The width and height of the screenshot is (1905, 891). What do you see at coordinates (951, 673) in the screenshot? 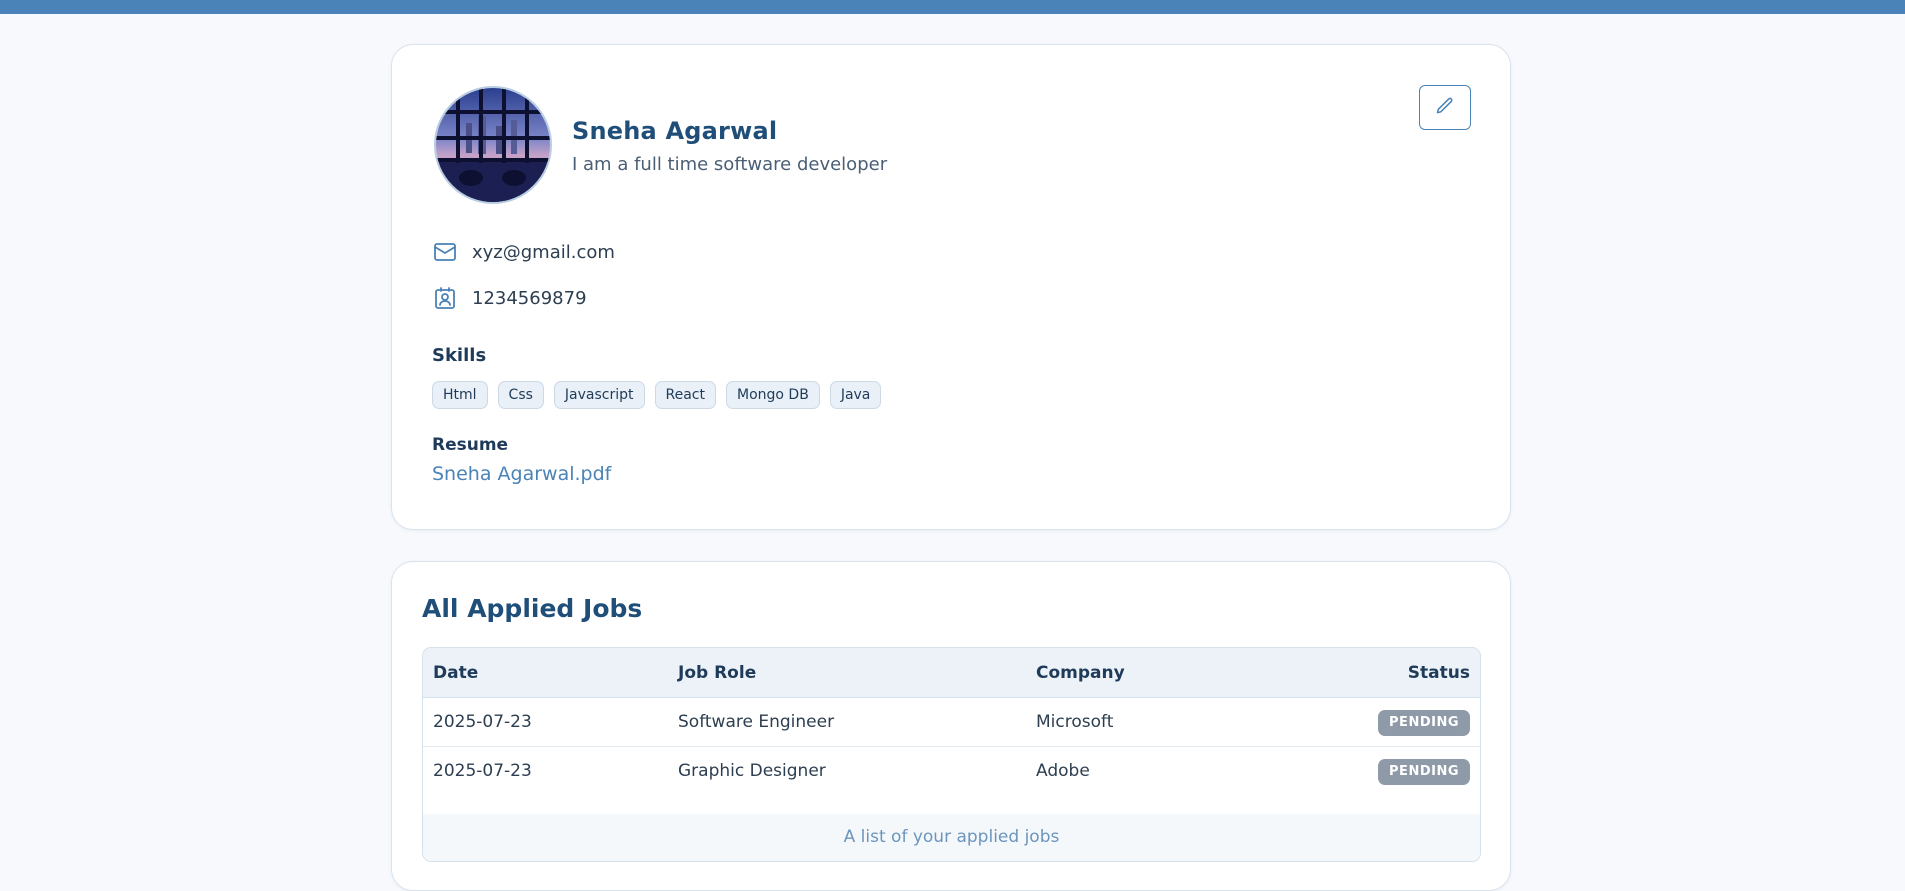
I see `table-header: Date Job Role Company Status` at bounding box center [951, 673].